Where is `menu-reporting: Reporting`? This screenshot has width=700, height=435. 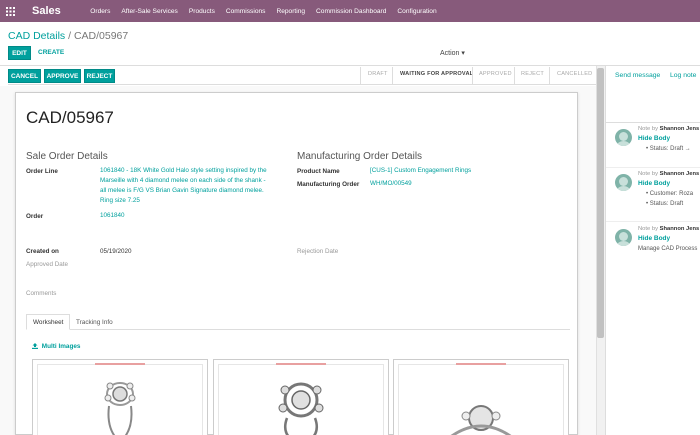
menu-reporting: Reporting is located at coordinates (291, 11).